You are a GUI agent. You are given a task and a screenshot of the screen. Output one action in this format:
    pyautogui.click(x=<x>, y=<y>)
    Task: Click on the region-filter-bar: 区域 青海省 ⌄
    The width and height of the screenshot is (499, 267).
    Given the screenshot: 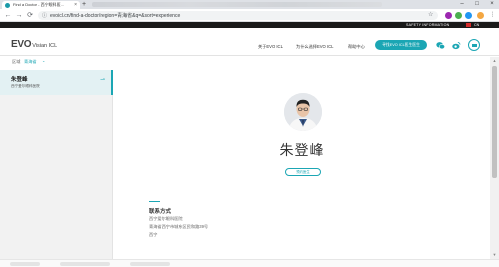 What is the action you would take?
    pyautogui.click(x=249, y=62)
    